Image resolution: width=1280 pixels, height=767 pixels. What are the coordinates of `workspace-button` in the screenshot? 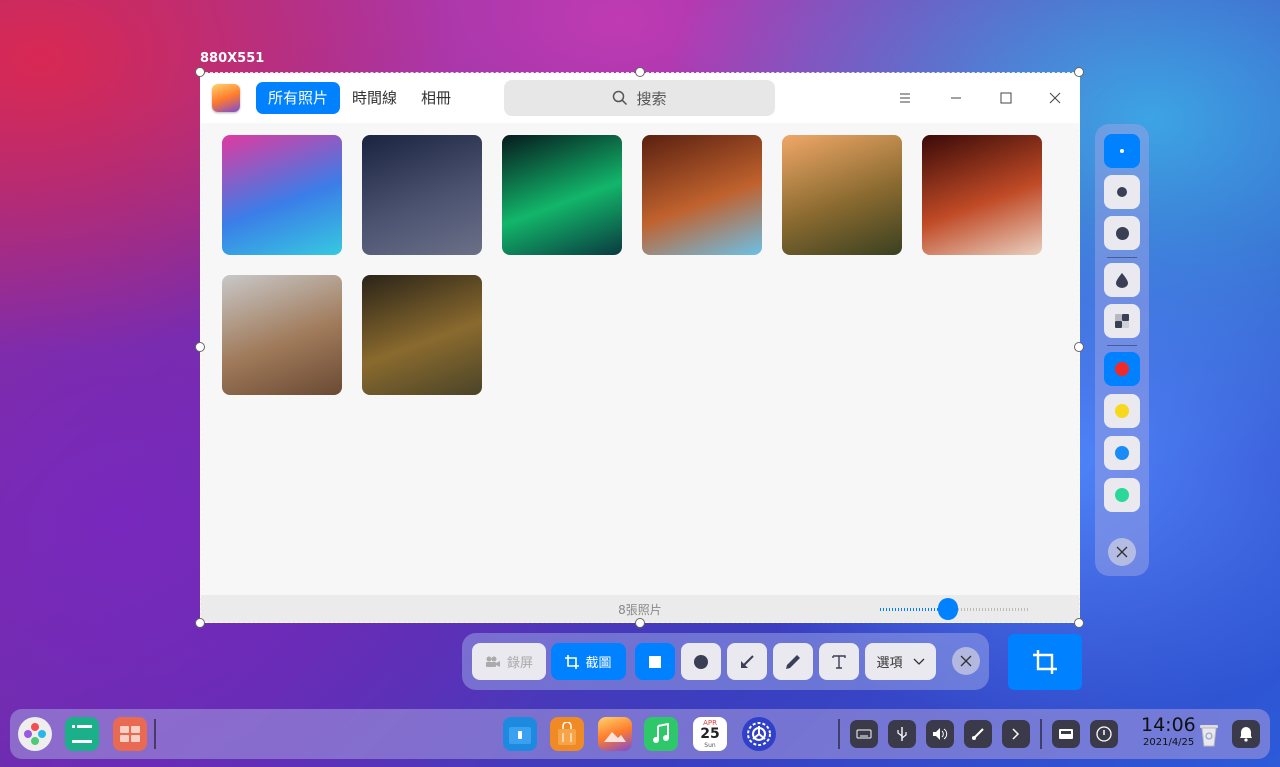 It's located at (130, 734).